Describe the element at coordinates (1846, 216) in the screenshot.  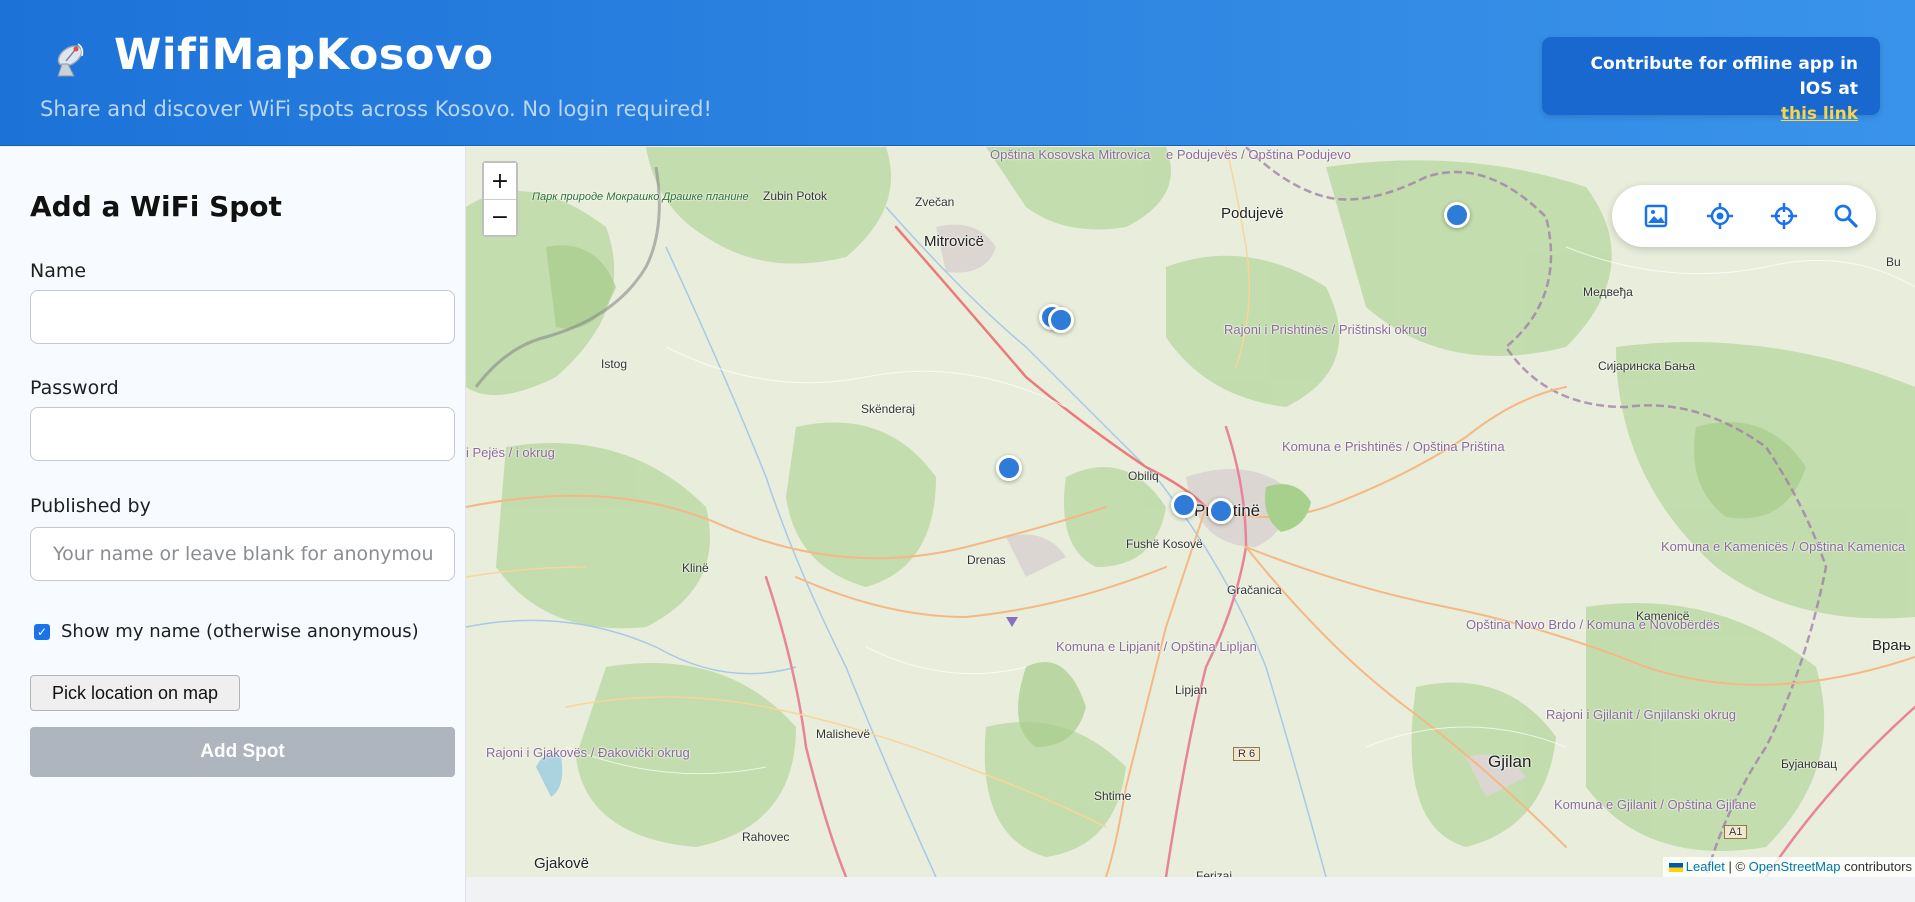
I see `search-icon` at that location.